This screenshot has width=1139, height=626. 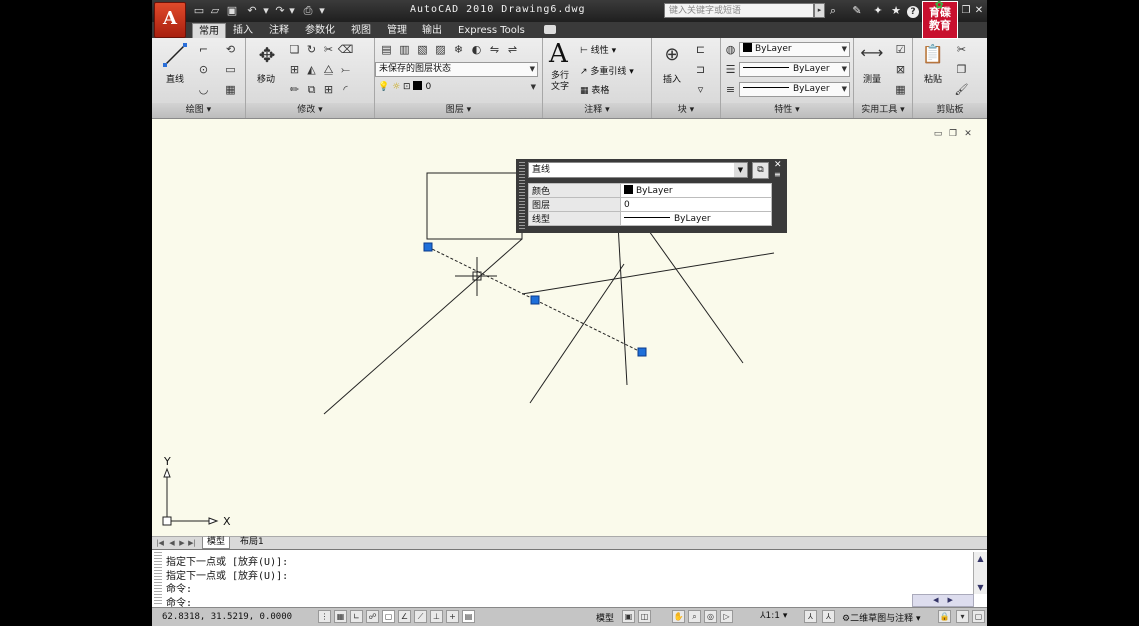 What do you see at coordinates (881, 617) in the screenshot?
I see `workspace-switch: ⚙二维草图与注释 ▾` at bounding box center [881, 617].